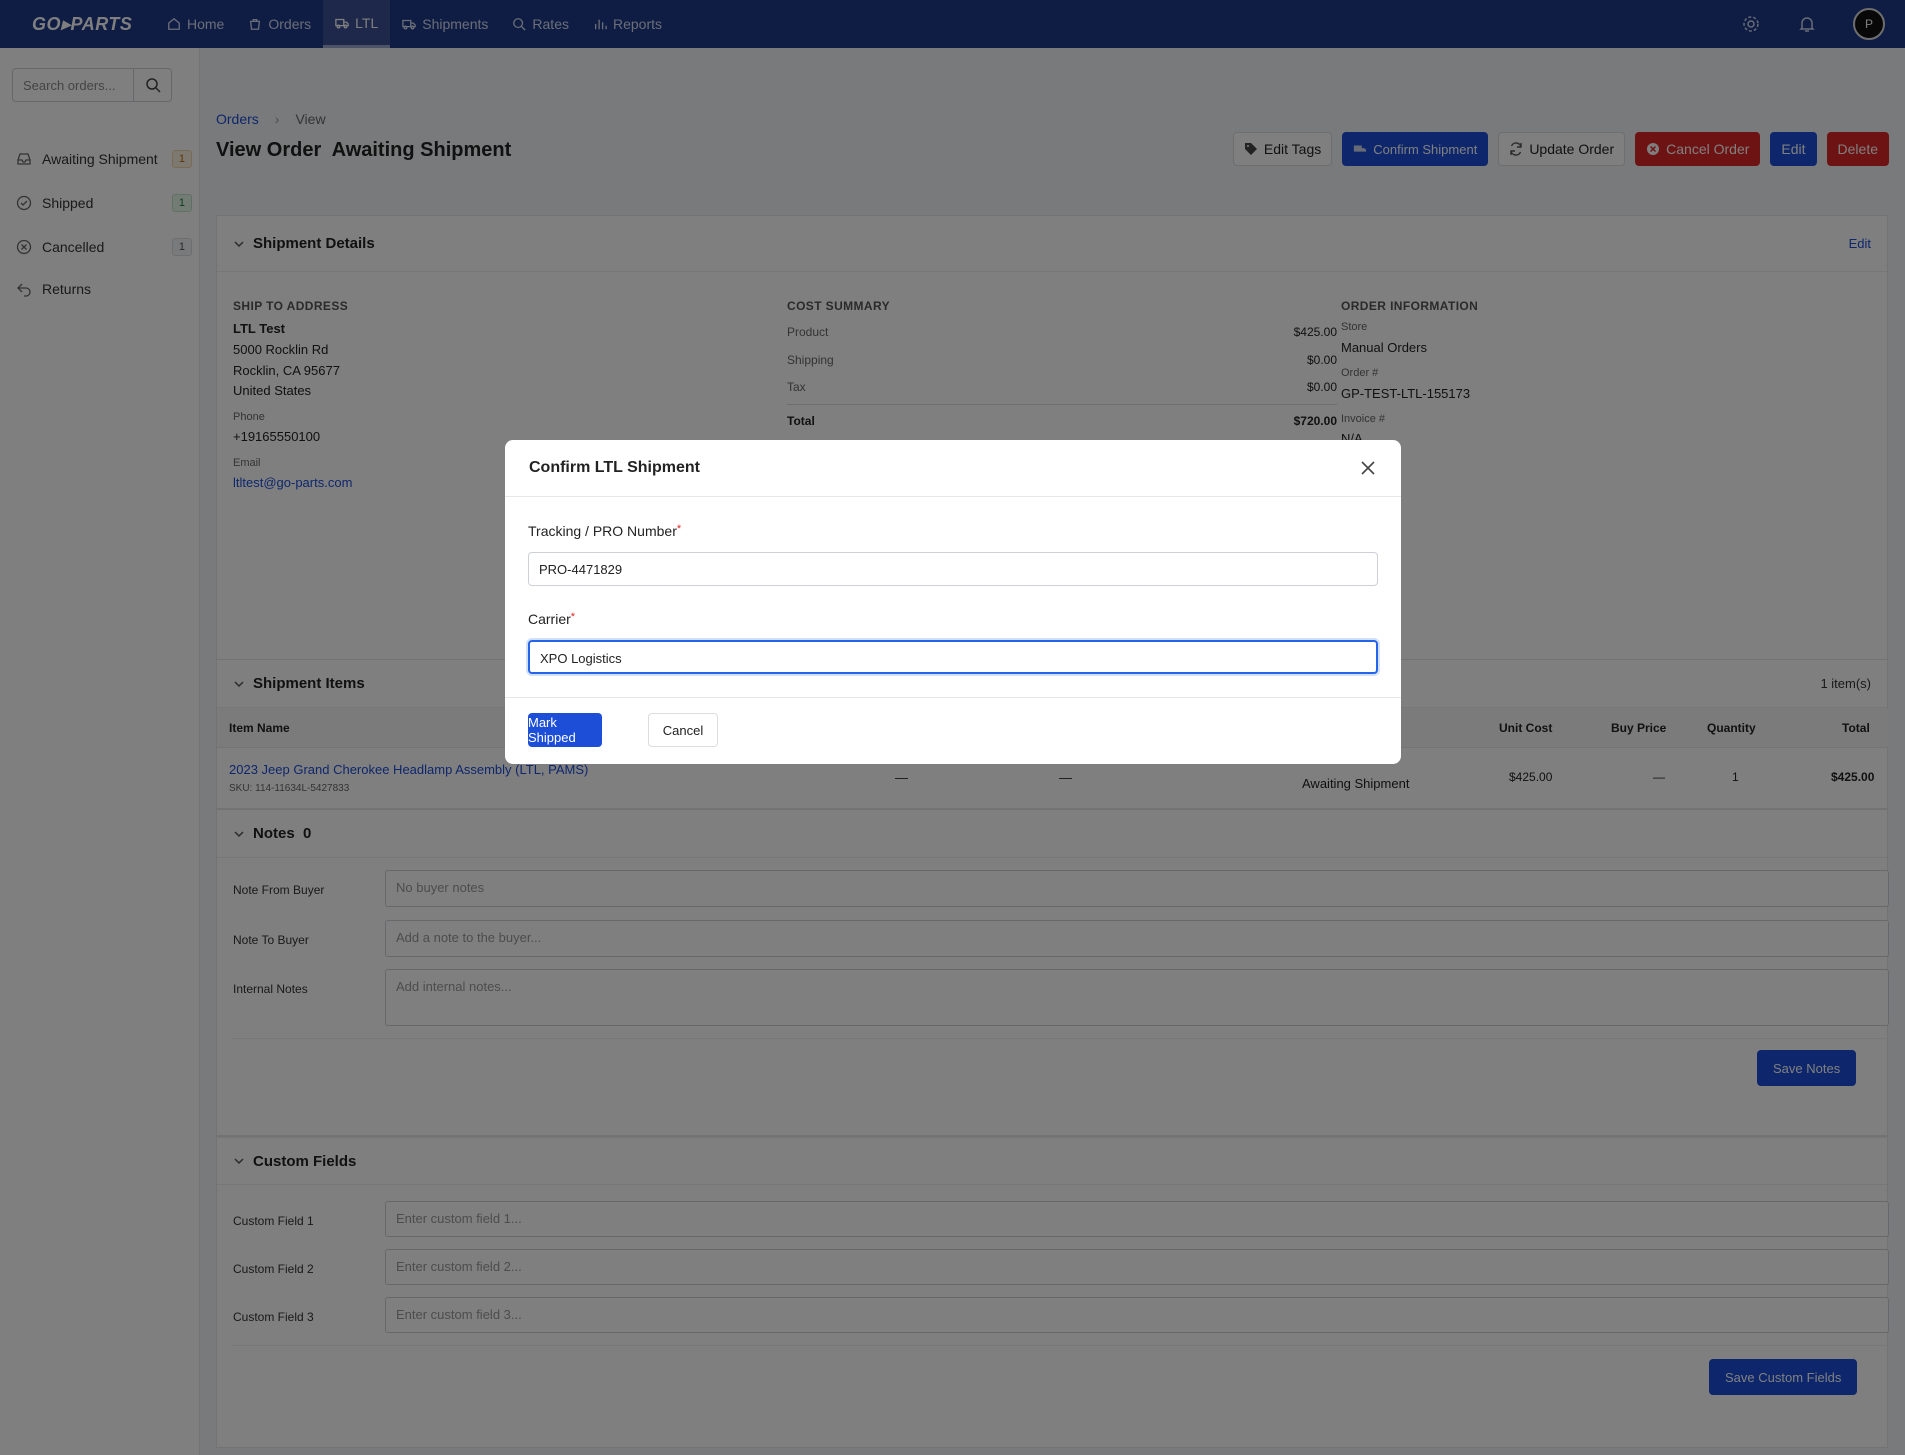 This screenshot has width=1905, height=1455. Describe the element at coordinates (953, 569) in the screenshot. I see `tracking-input: PRO-4471829` at that location.